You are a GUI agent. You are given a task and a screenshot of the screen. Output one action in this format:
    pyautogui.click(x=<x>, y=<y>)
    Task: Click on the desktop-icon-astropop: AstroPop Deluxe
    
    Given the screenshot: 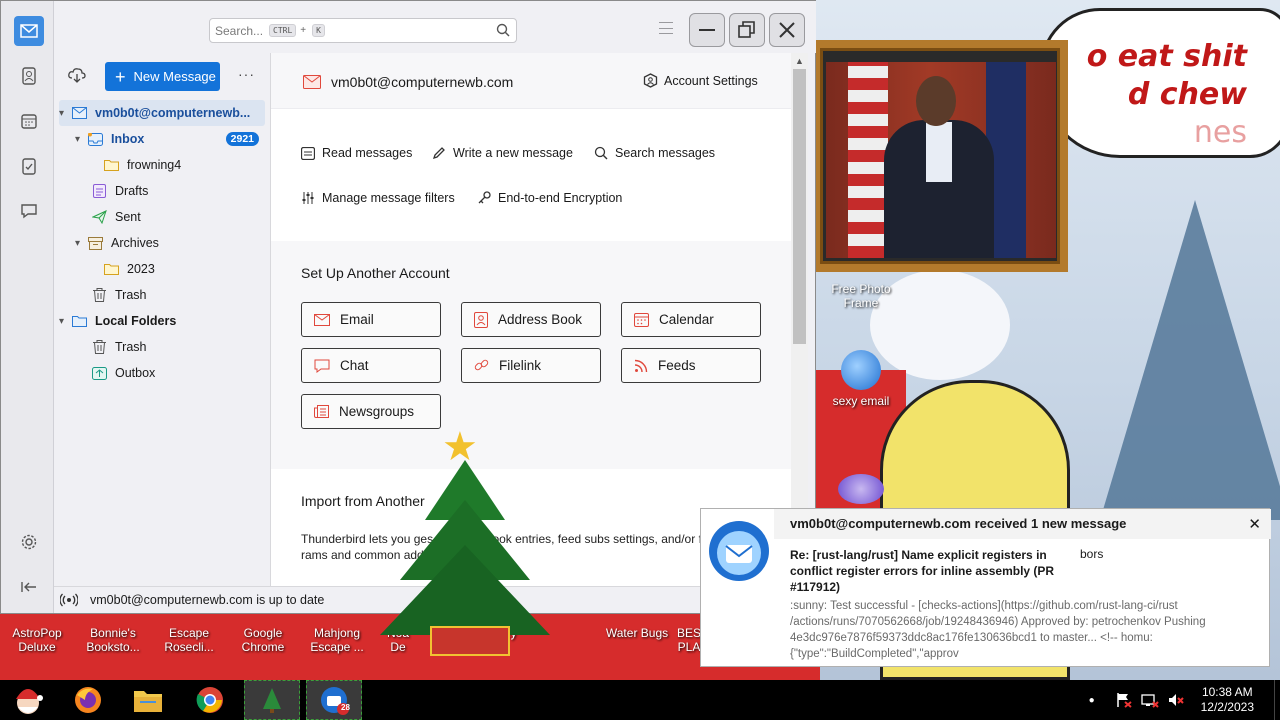 What is the action you would take?
    pyautogui.click(x=37, y=640)
    